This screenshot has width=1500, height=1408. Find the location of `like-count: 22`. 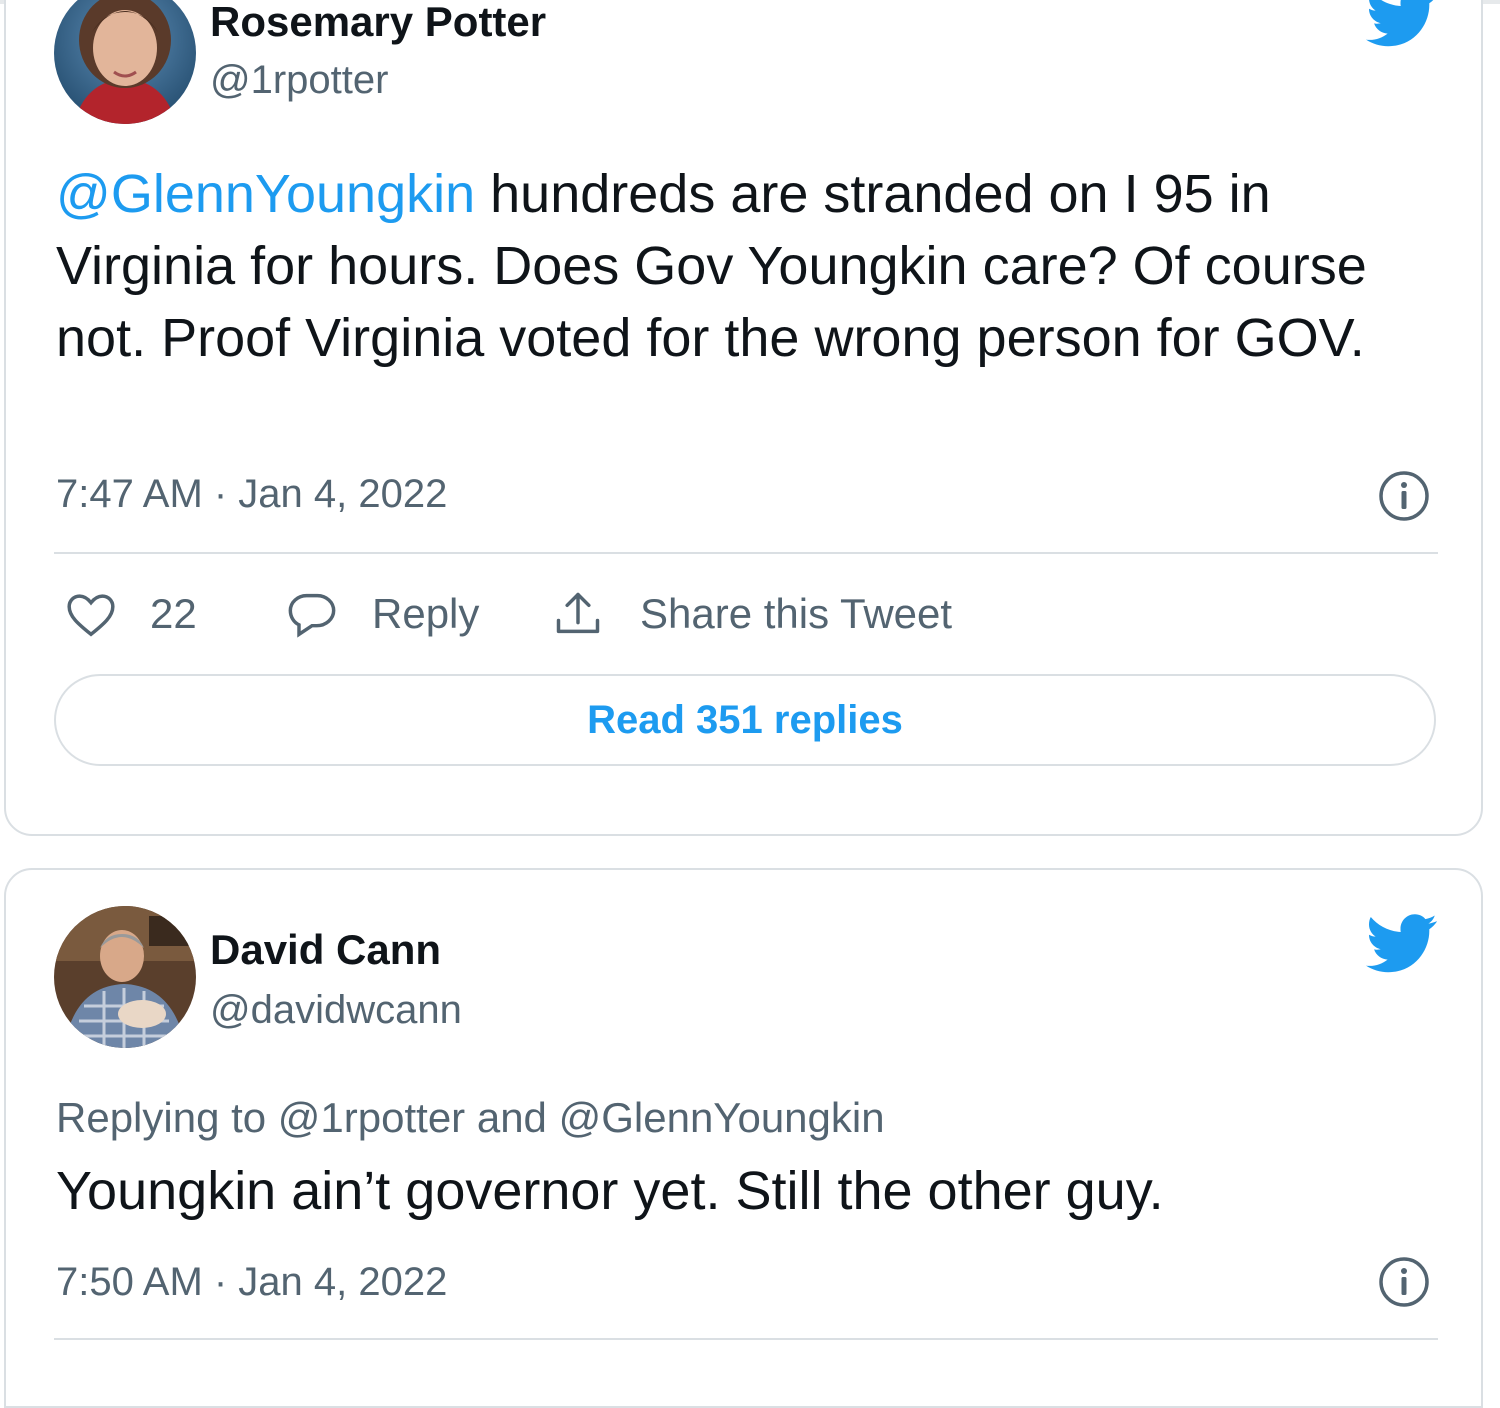

like-count: 22 is located at coordinates (173, 613).